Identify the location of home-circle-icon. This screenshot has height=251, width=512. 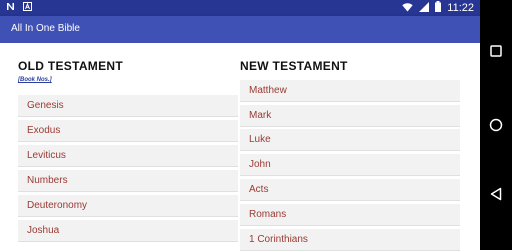
(496, 127).